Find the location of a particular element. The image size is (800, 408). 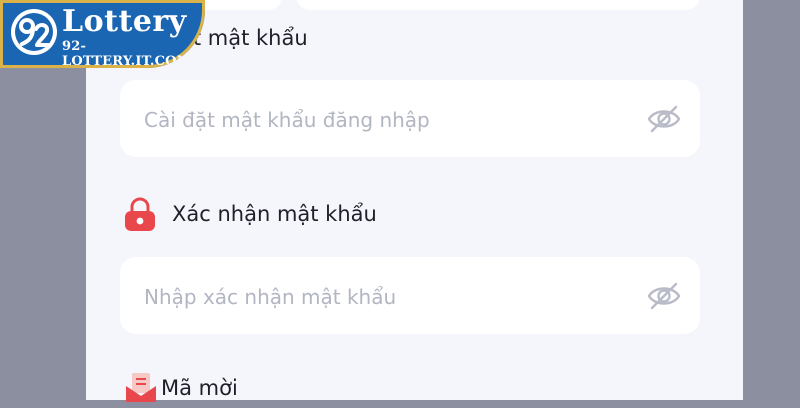

lottery-logo: Lottery 92-LOTTERY.IT.COM is located at coordinates (102, 34).